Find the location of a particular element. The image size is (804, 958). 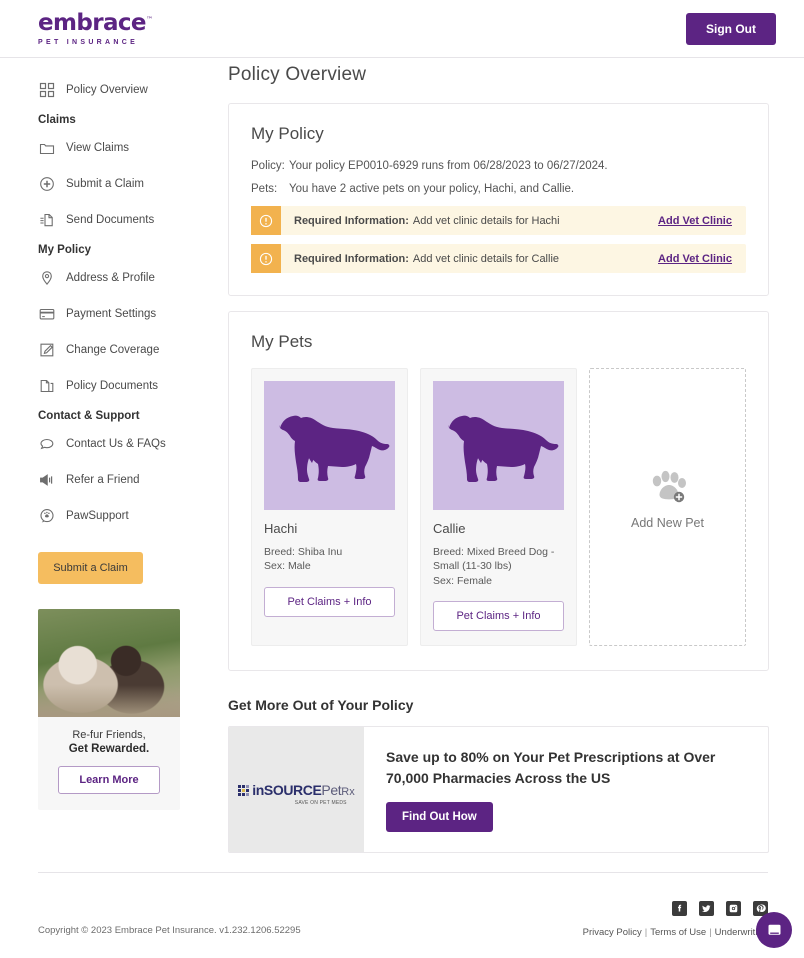

two-dogs-photo is located at coordinates (109, 663).